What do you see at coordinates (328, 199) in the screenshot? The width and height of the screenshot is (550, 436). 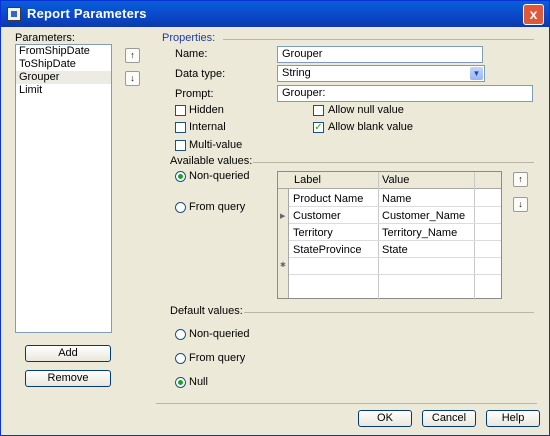 I see `grid-cell-label: Product Name` at bounding box center [328, 199].